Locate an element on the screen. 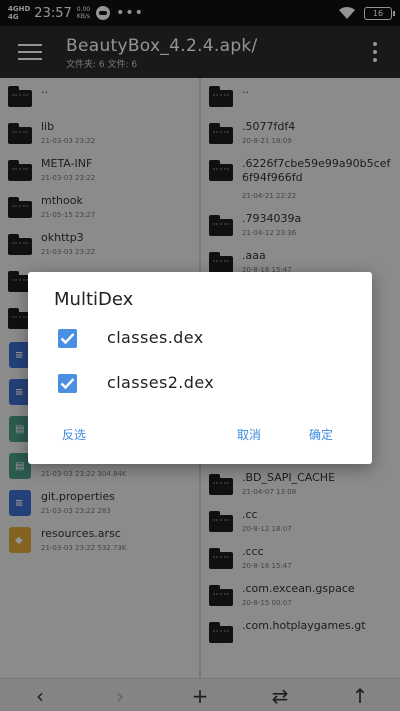 This screenshot has height=711, width=400. dex-option-row: classes.dex is located at coordinates (204, 339).